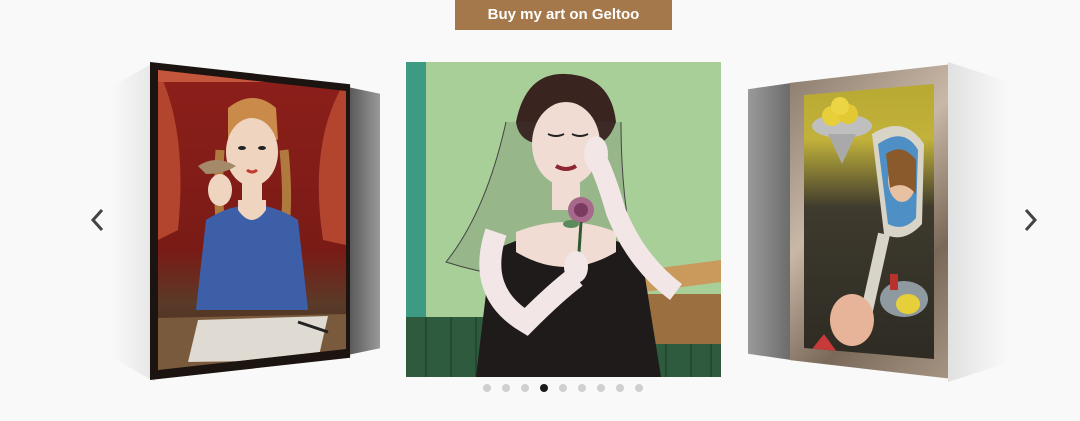  What do you see at coordinates (252, 220) in the screenshot?
I see `slide-left-artwork` at bounding box center [252, 220].